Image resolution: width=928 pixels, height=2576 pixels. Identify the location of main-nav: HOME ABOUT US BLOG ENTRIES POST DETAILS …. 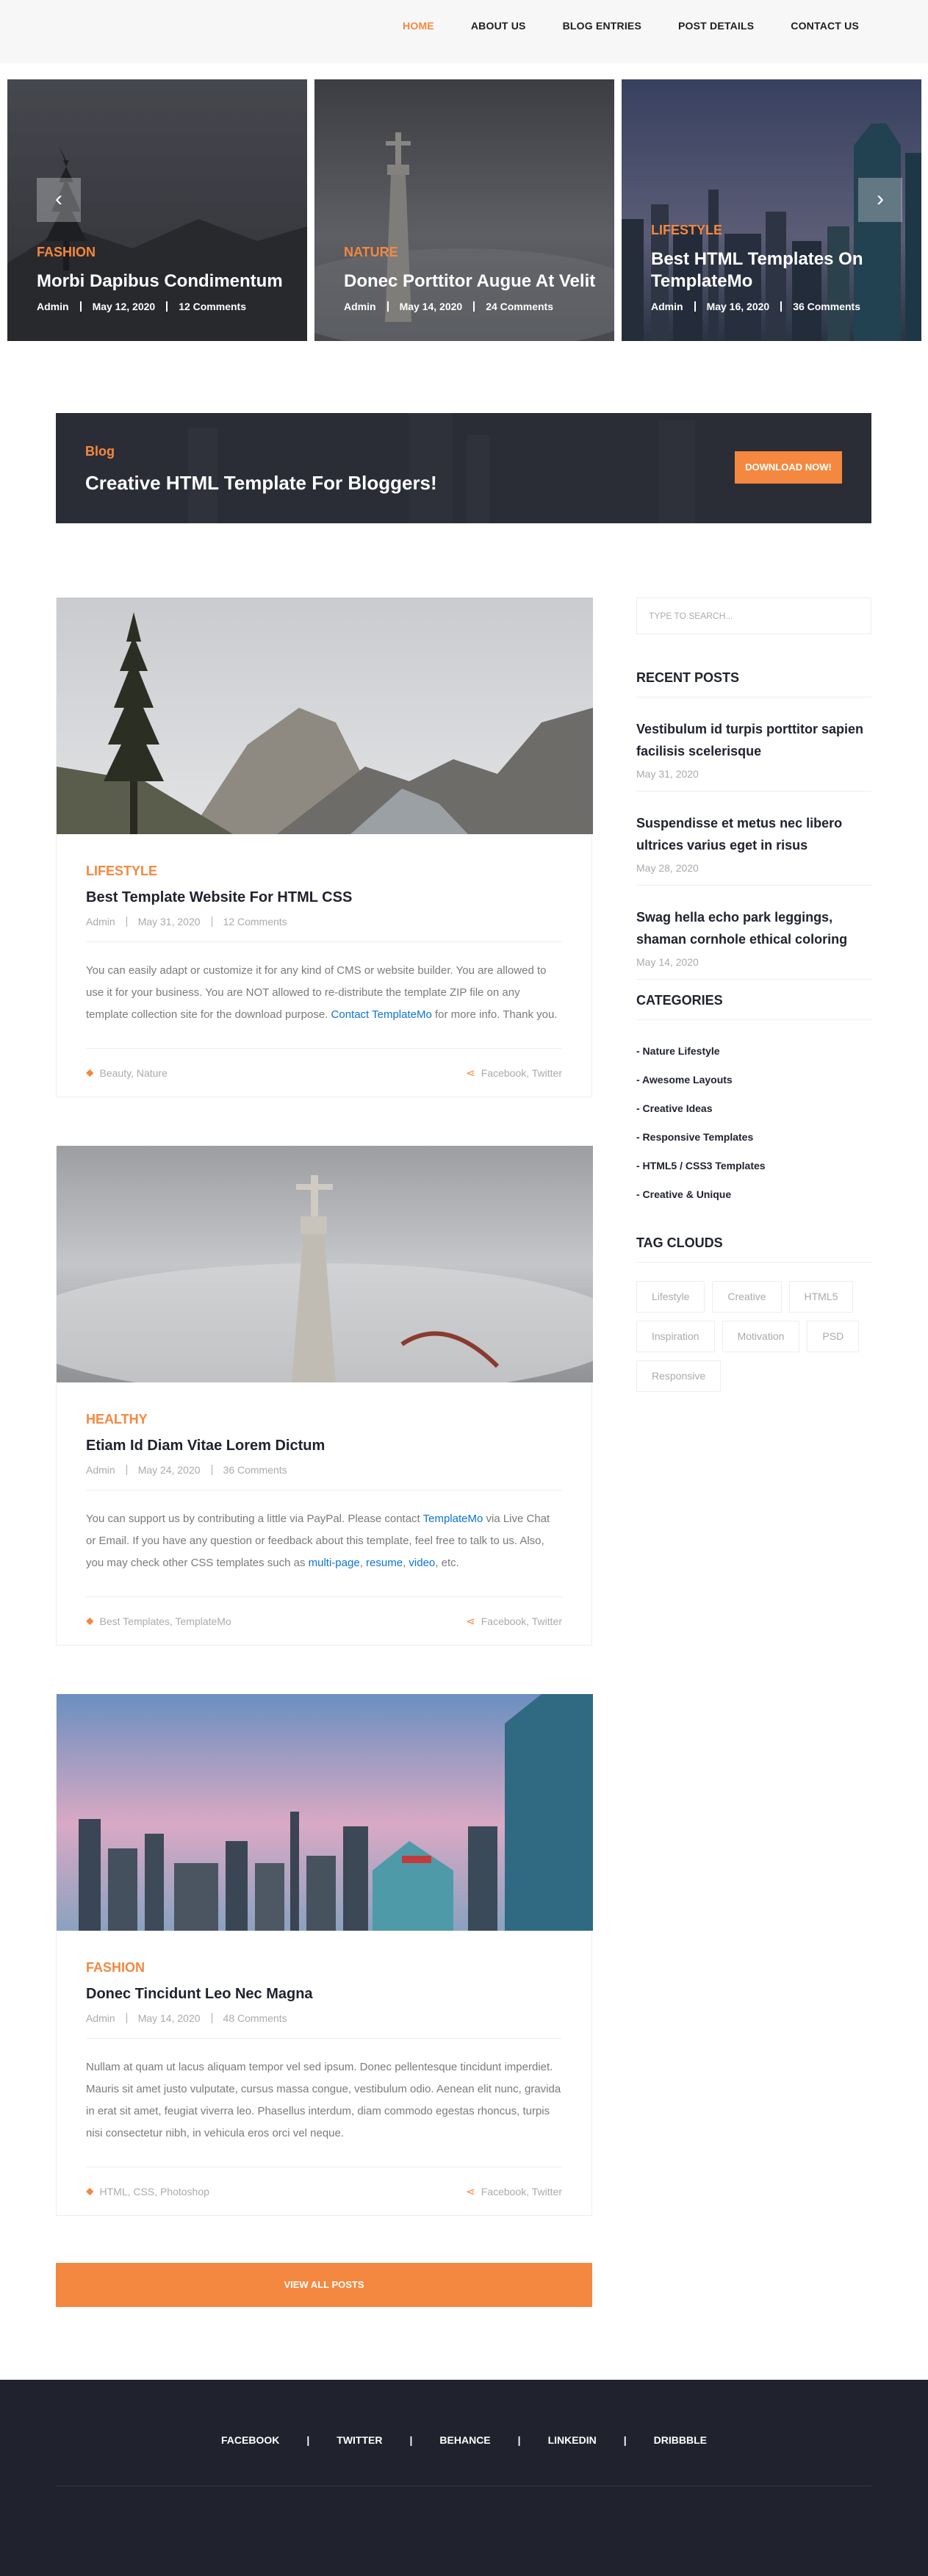
(612, 26).